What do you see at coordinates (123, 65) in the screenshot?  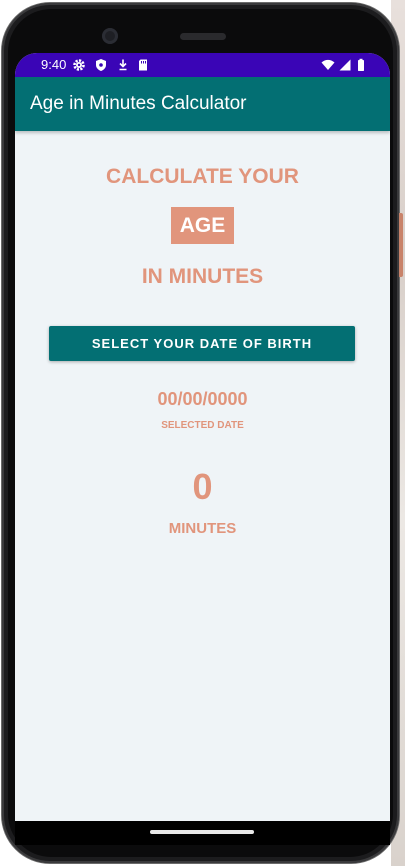 I see `download-icon` at bounding box center [123, 65].